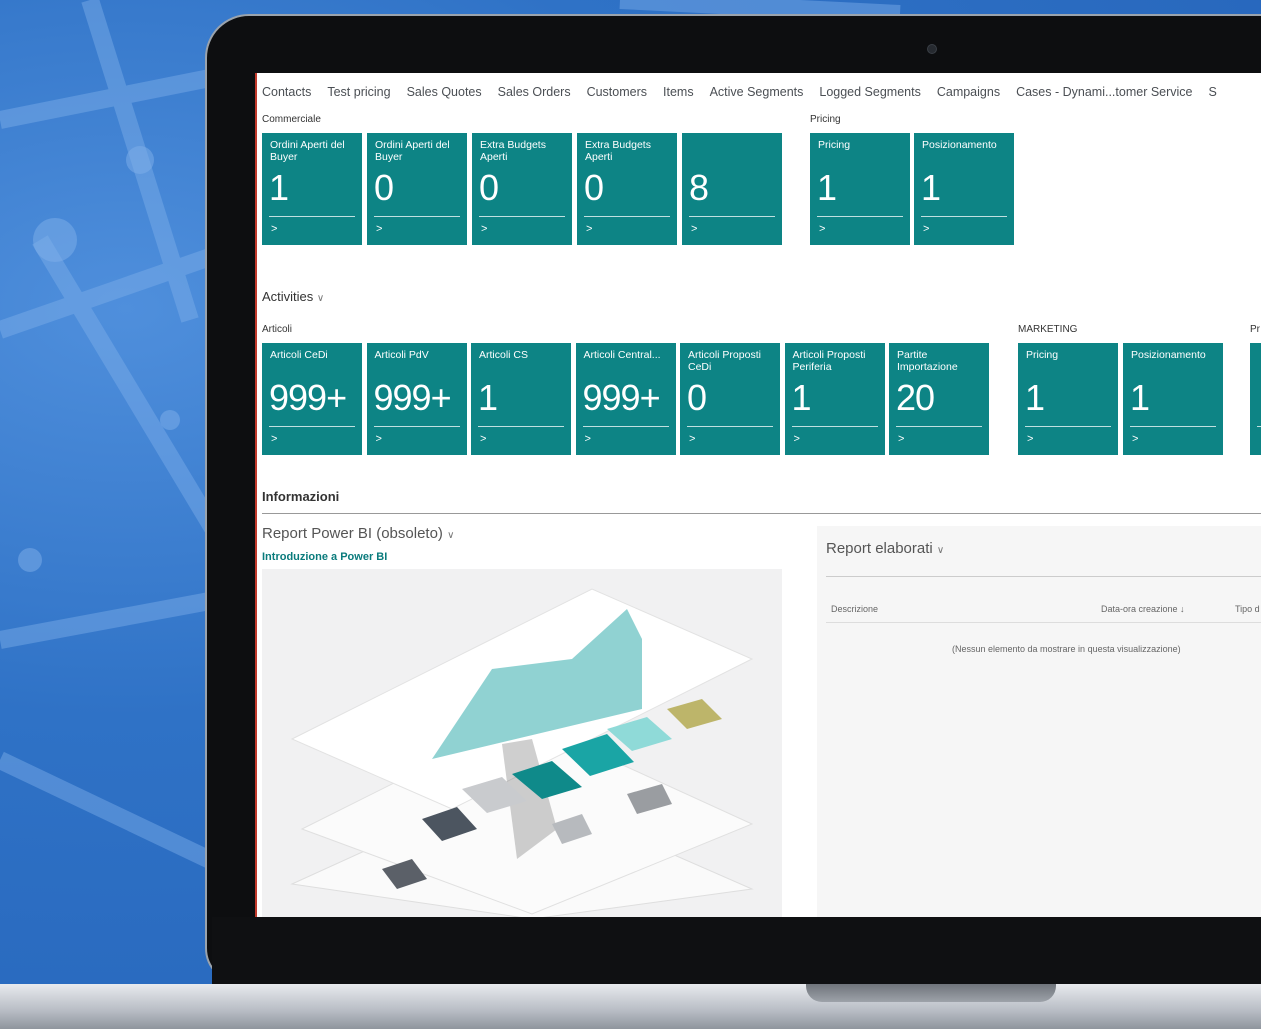  I want to click on powerbi-title-text: Report Power BI (obsoleto), so click(352, 533).